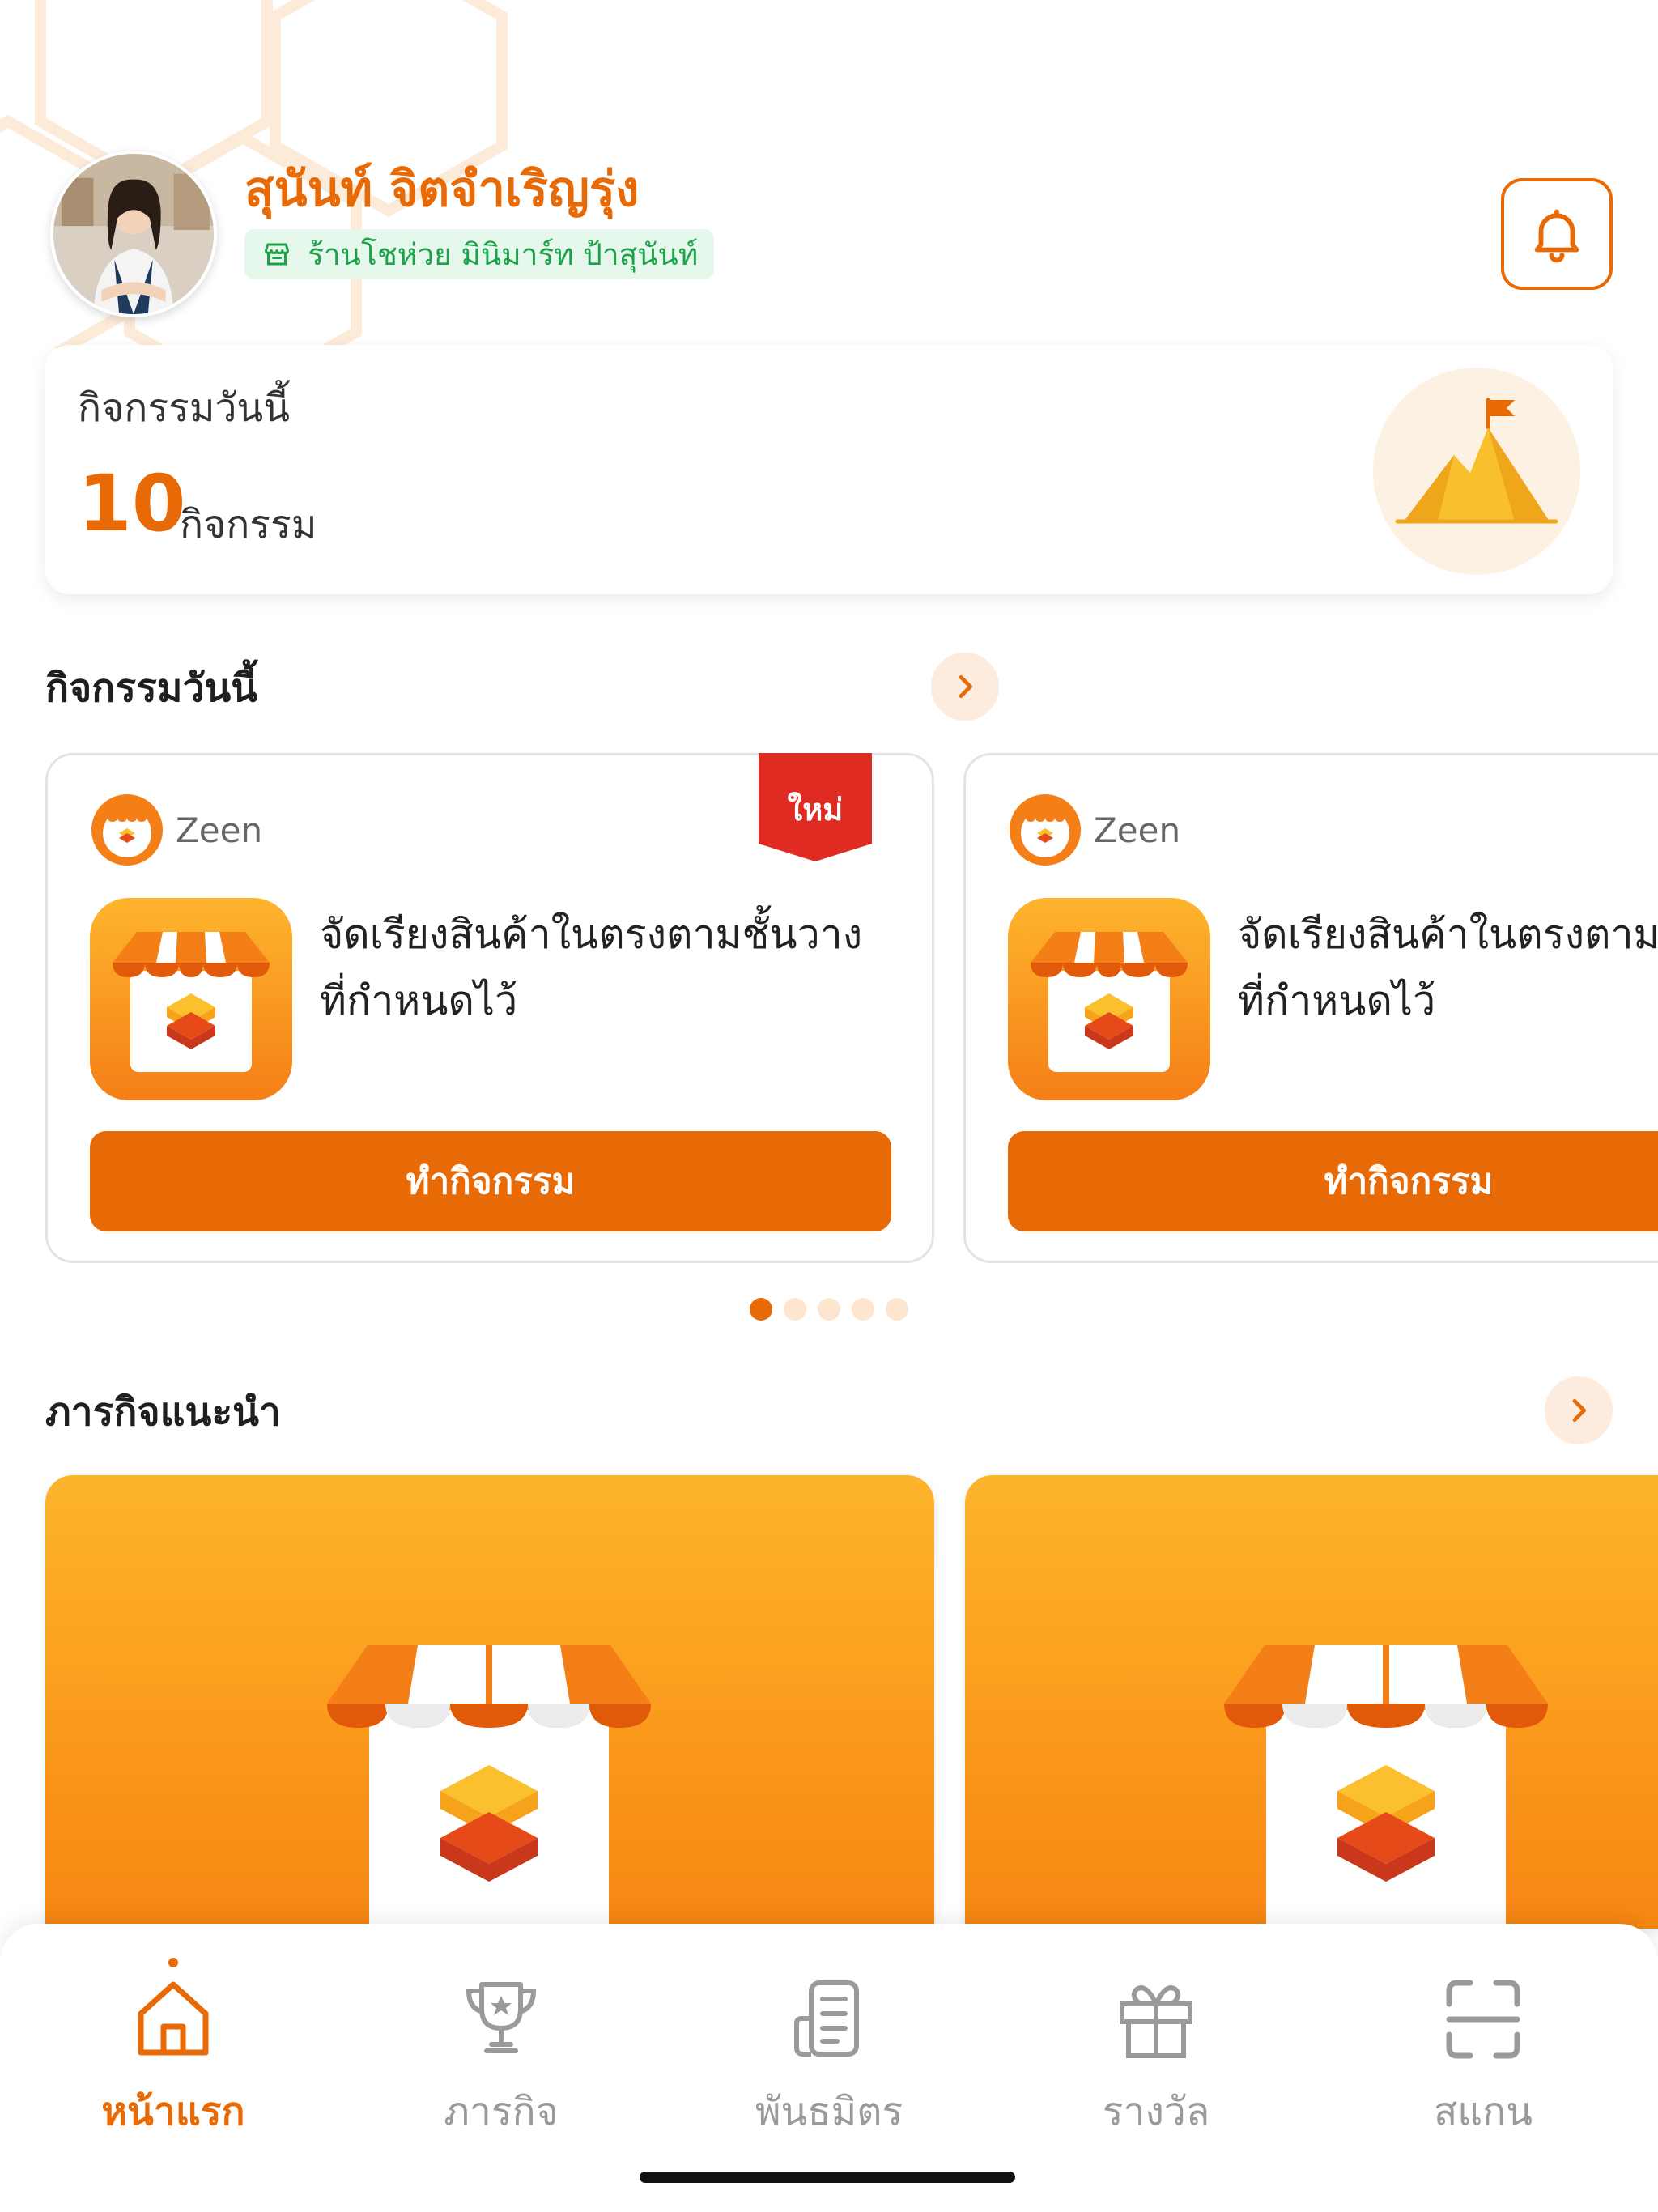  I want to click on store-name: ร้านโชห่วย มินิมาร์ท ป้าสุนันท์, so click(503, 254).